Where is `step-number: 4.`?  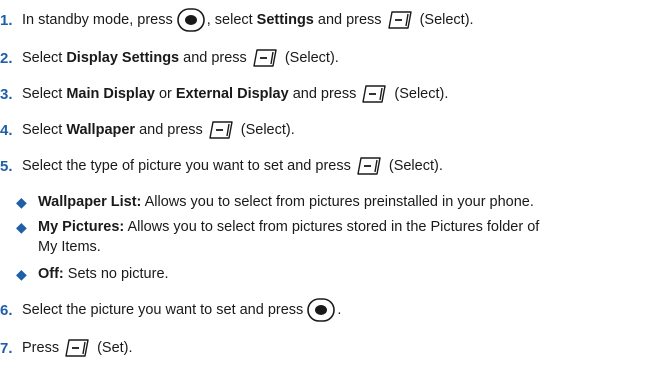 step-number: 4. is located at coordinates (6, 130).